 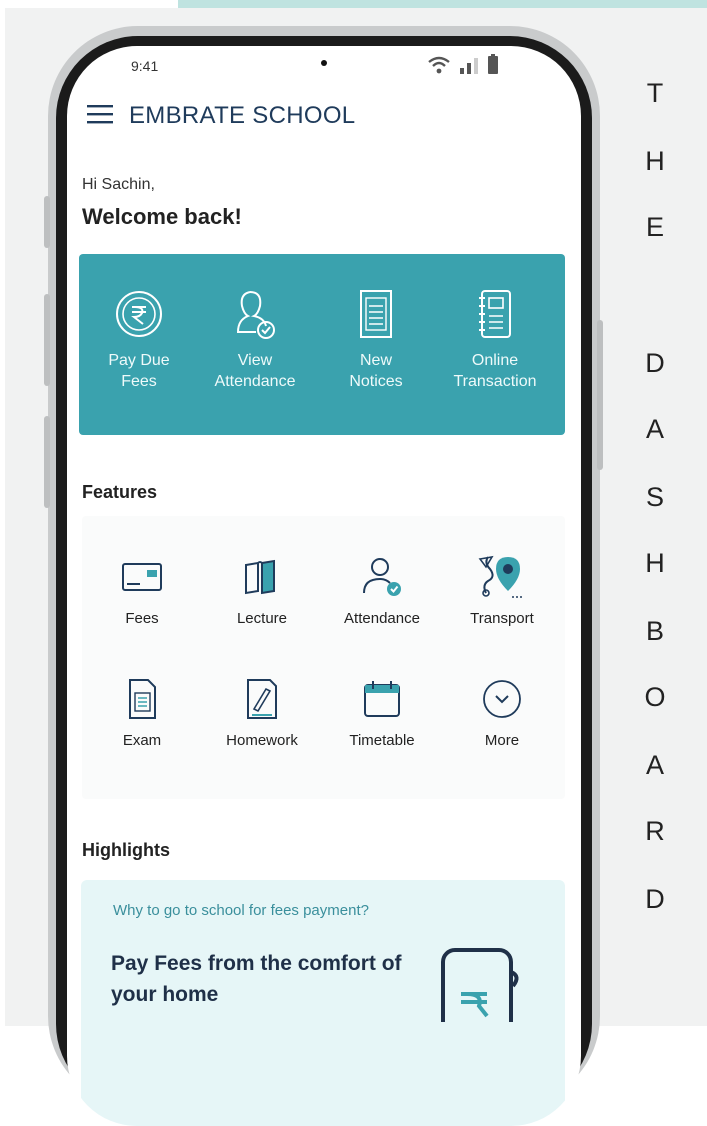 What do you see at coordinates (142, 579) in the screenshot?
I see `card-icon` at bounding box center [142, 579].